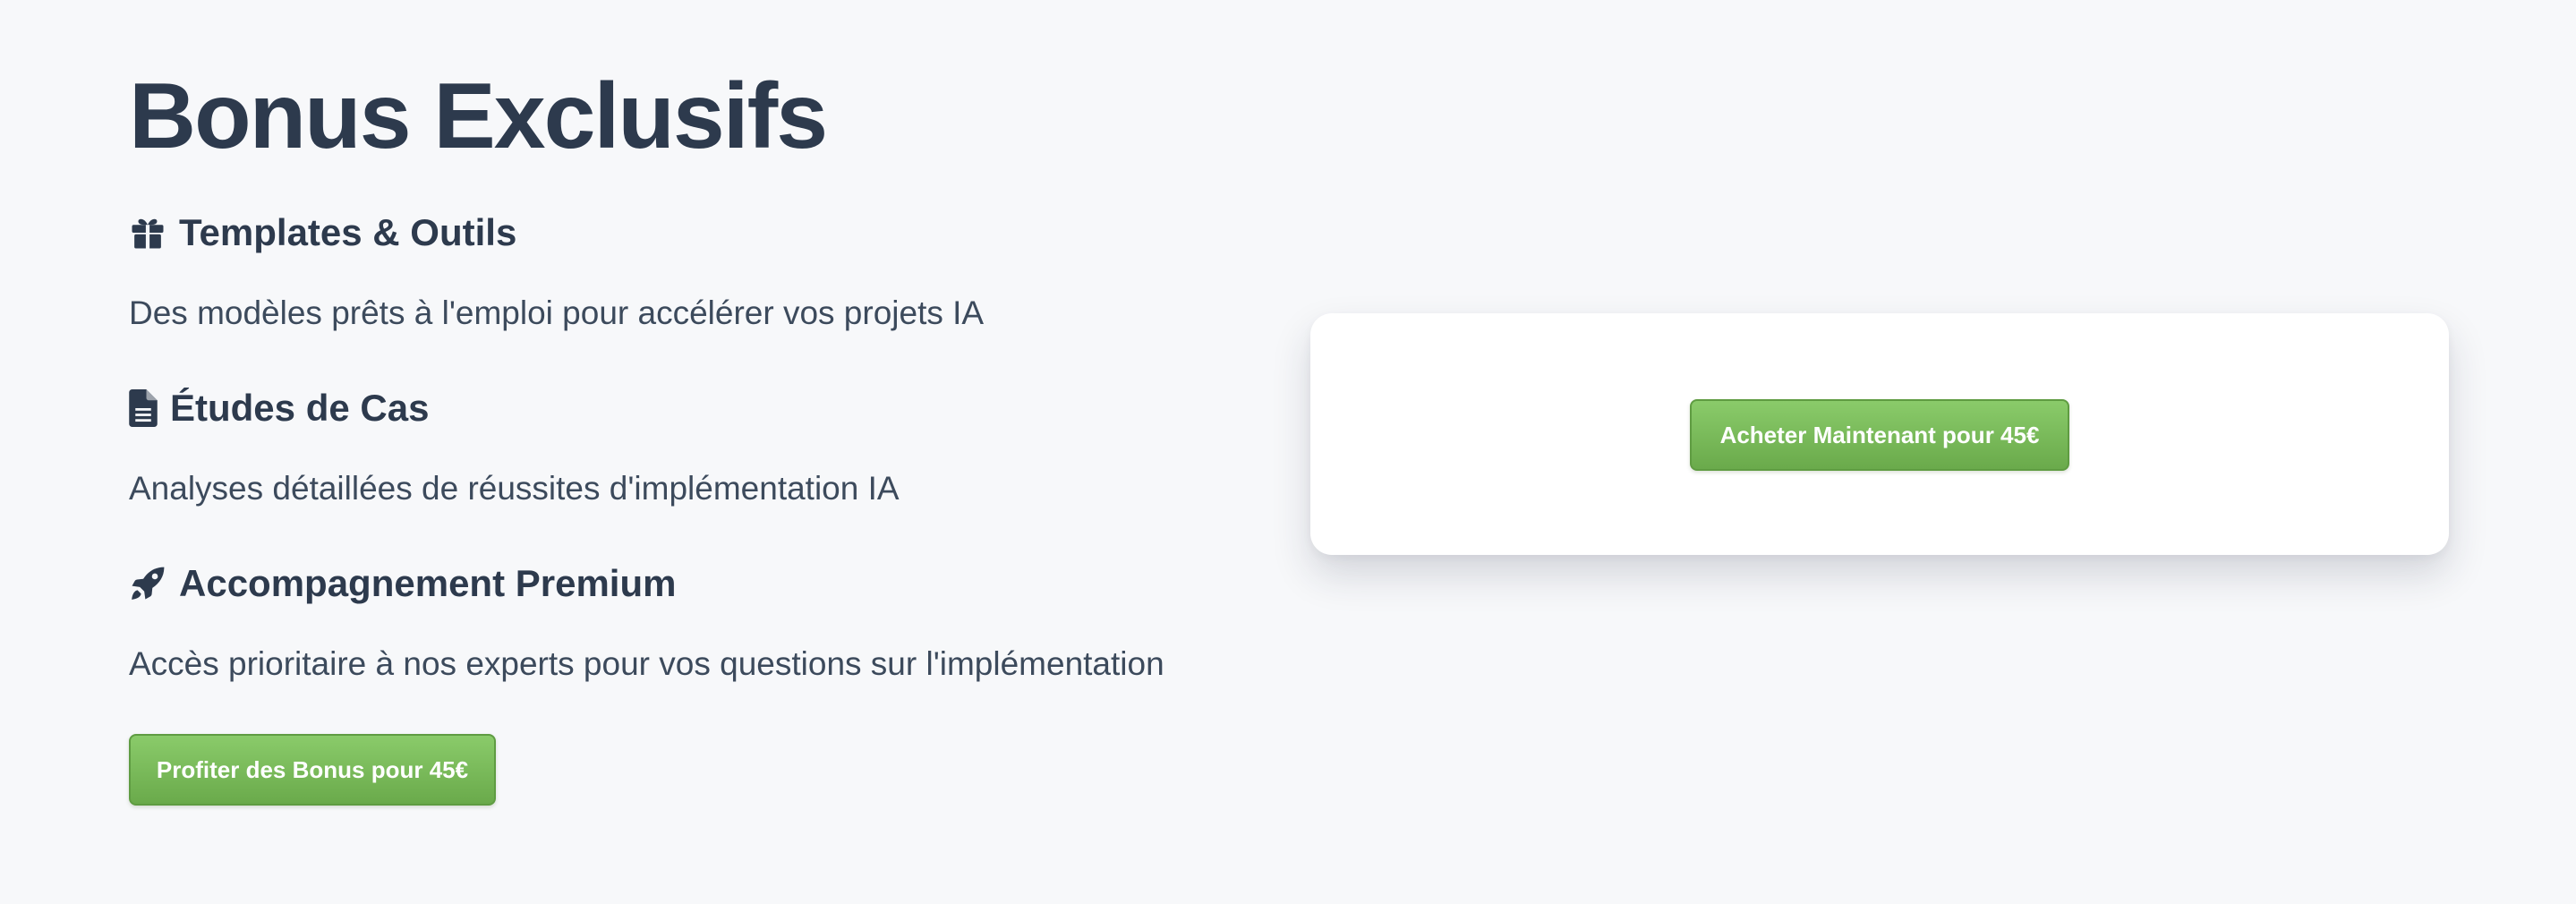 The height and width of the screenshot is (904, 2576). I want to click on claim-bonus-button: Profiter des Bonus pour 45€, so click(312, 770).